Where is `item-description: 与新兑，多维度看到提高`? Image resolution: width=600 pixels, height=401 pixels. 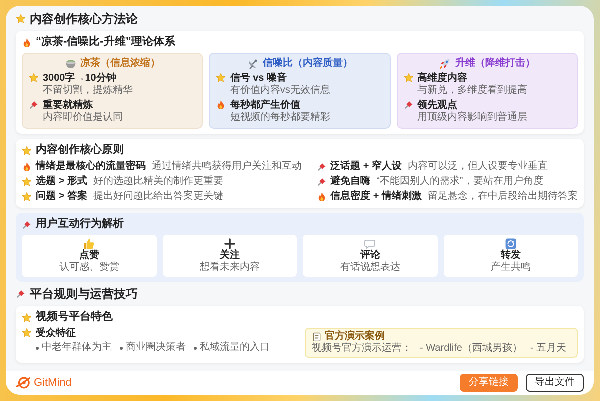
item-description: 与新兑，多维度看到提高 is located at coordinates (473, 91).